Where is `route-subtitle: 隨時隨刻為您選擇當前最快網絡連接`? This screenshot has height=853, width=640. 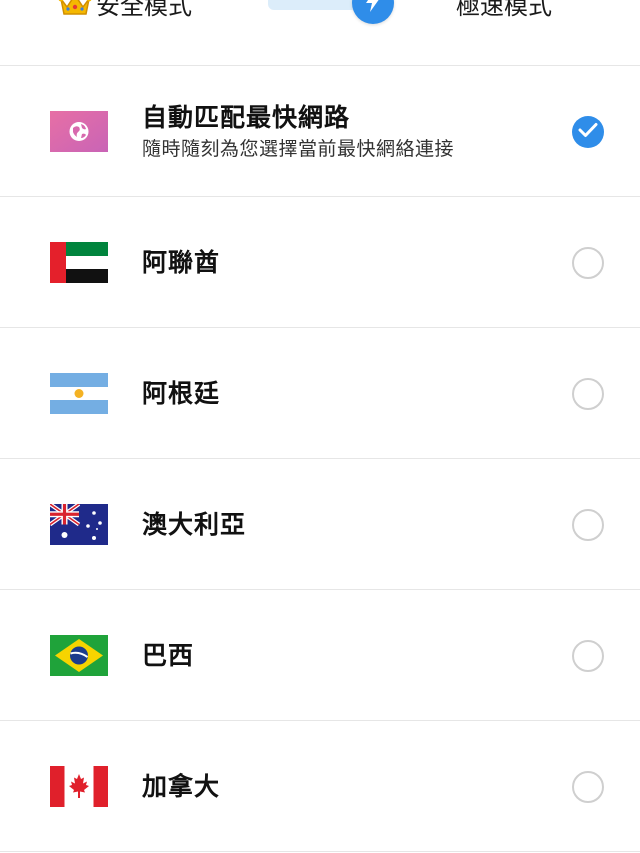
route-subtitle: 隨時隨刻為您選擇當前最快網絡連接 is located at coordinates (298, 148).